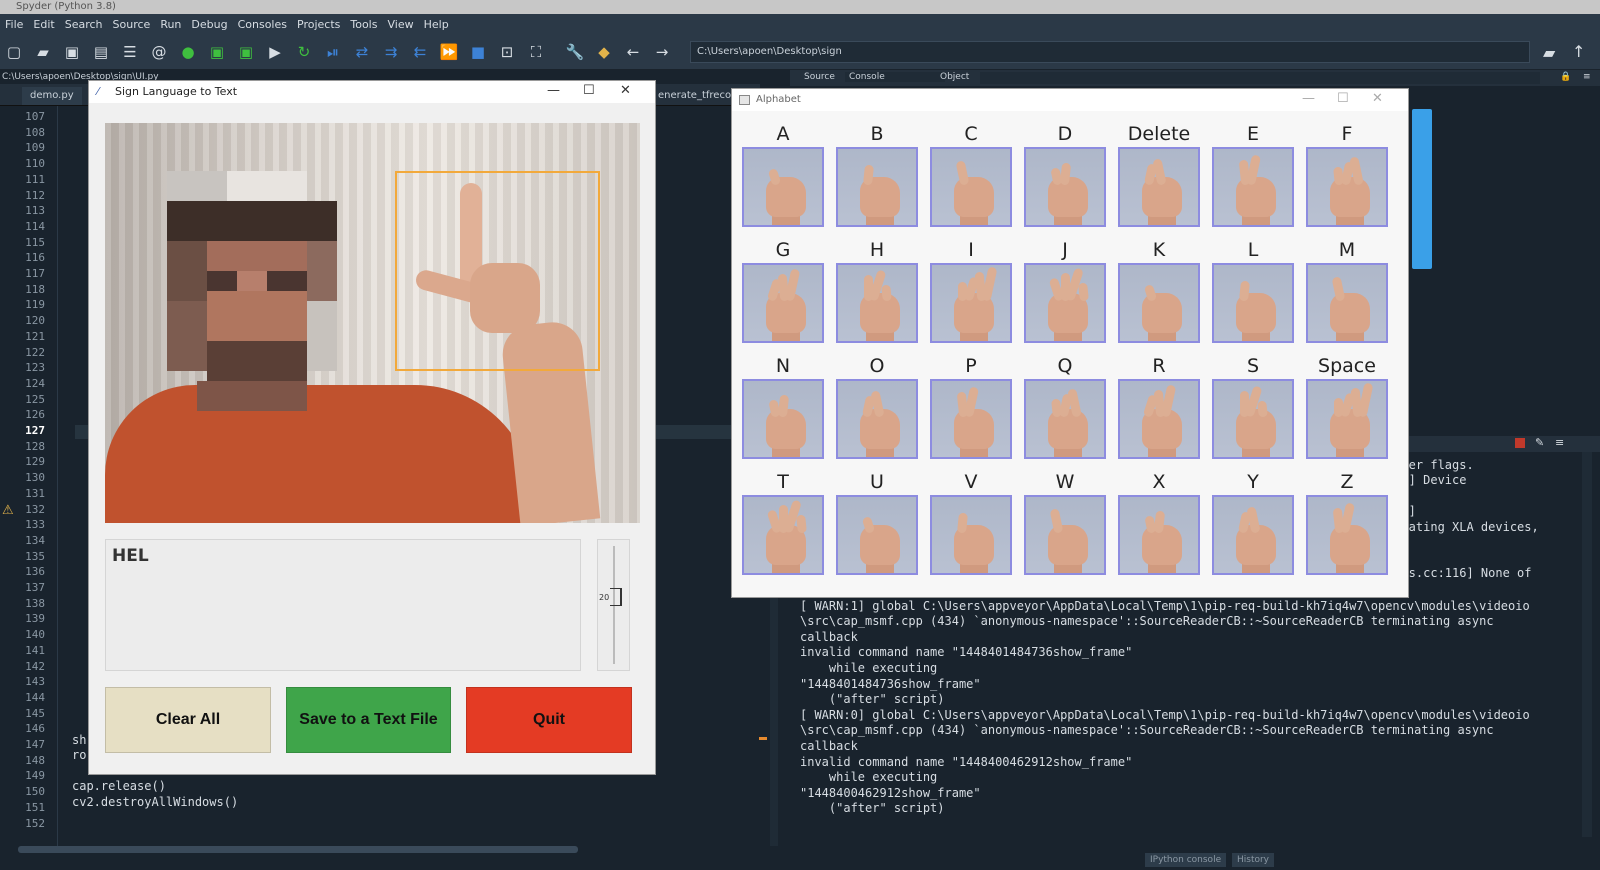 The width and height of the screenshot is (1600, 870). I want to click on alphabet-label-l: L, so click(1253, 250).